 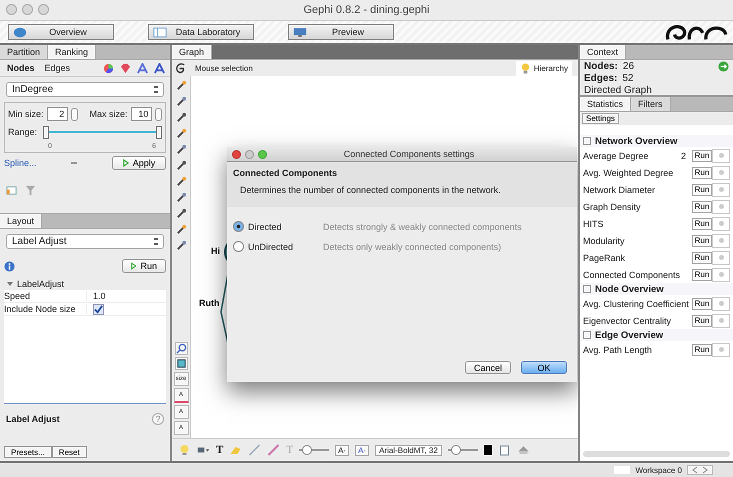 What do you see at coordinates (606, 104) in the screenshot?
I see `panel-tab: Statistics` at bounding box center [606, 104].